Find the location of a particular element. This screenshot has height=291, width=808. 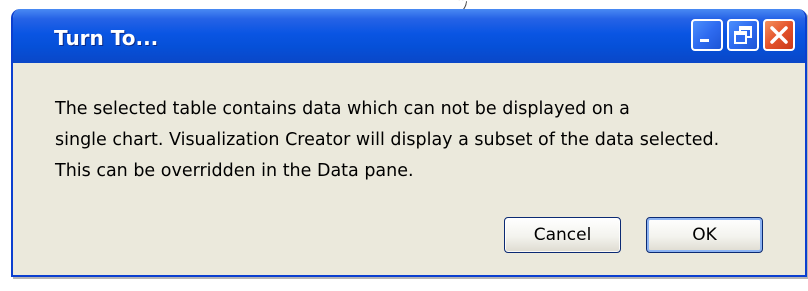

minimize-icon is located at coordinates (704, 40).